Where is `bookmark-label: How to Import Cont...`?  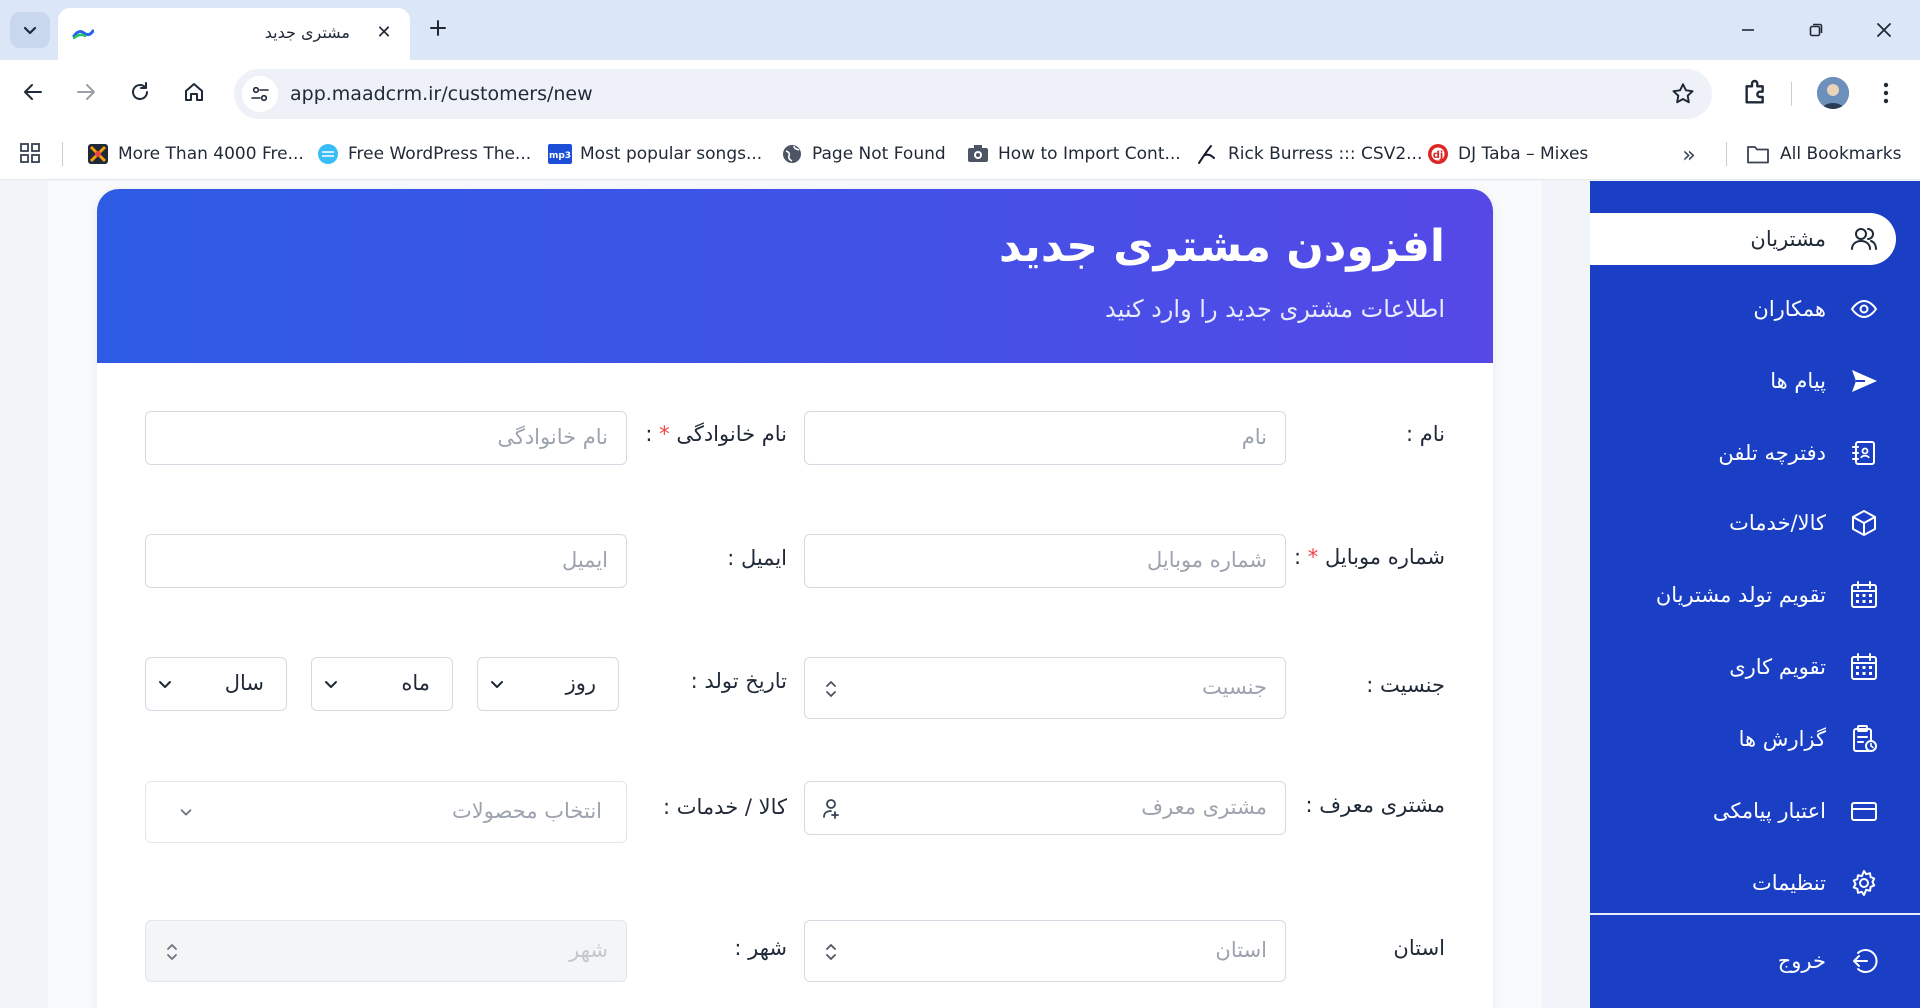 bookmark-label: How to Import Cont... is located at coordinates (1089, 154).